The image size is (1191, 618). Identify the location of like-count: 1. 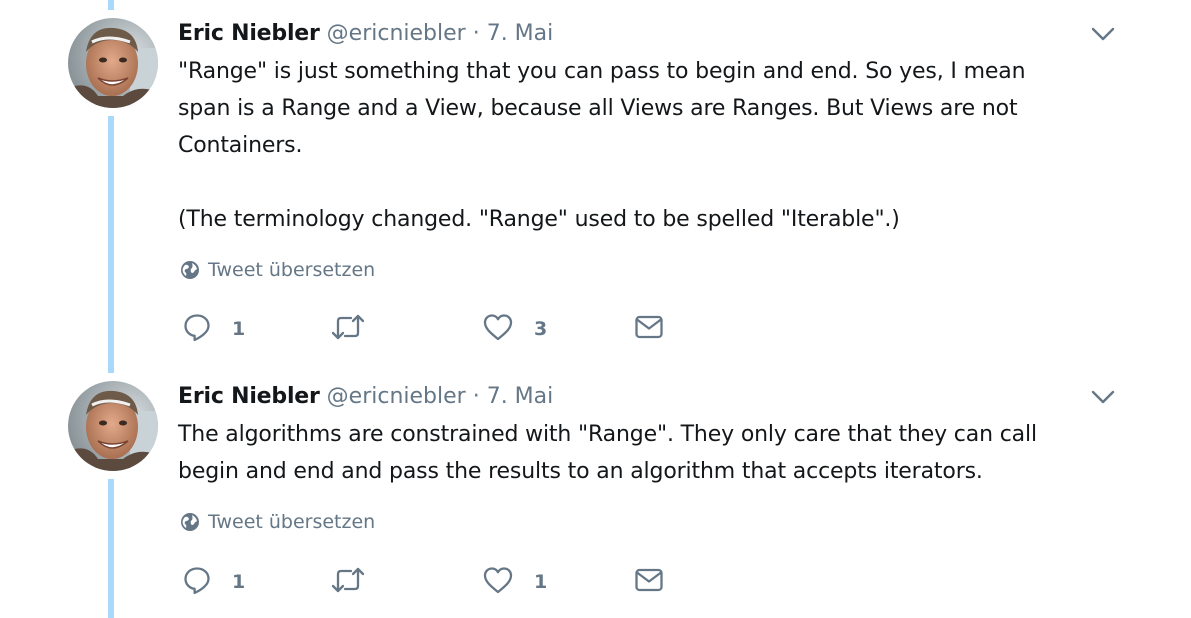
(541, 582).